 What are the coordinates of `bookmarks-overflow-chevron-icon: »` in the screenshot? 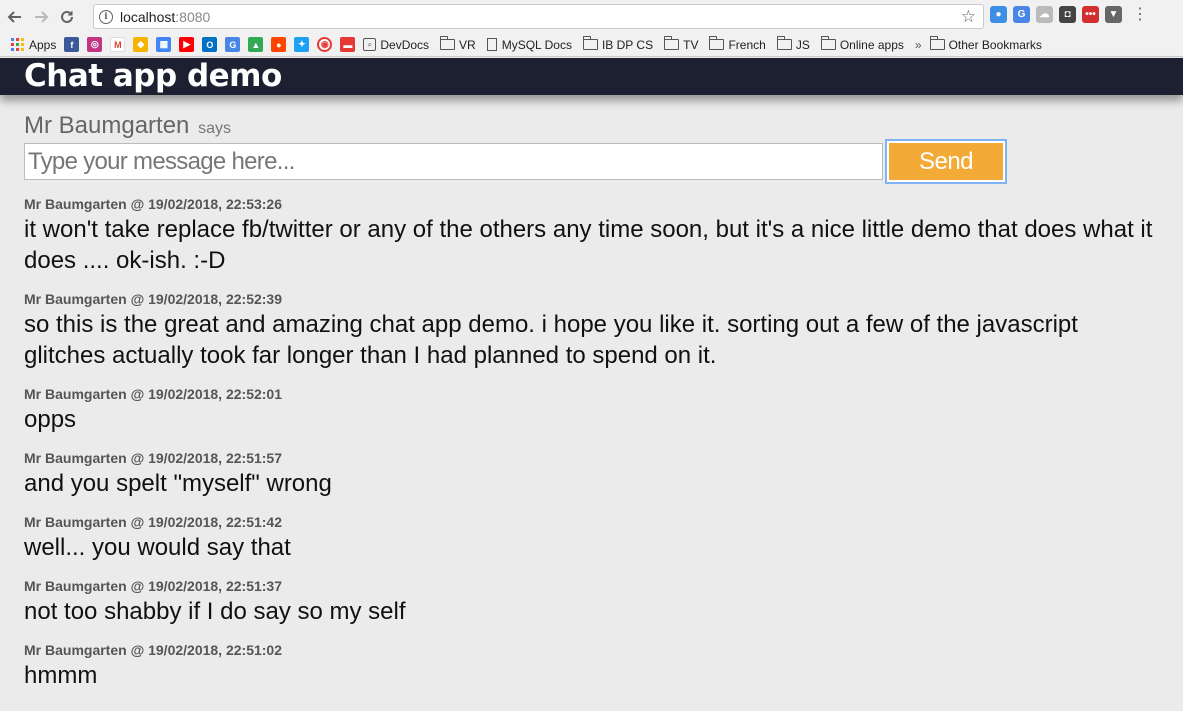 It's located at (918, 45).